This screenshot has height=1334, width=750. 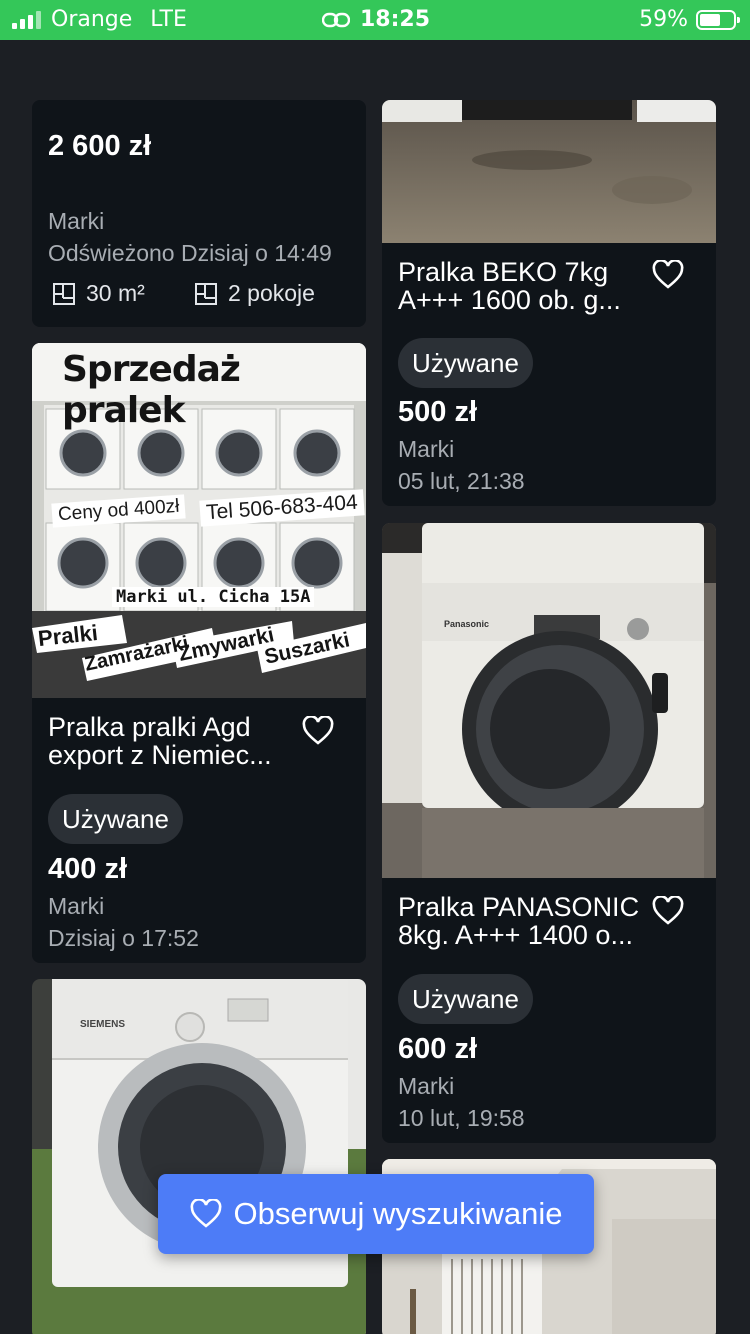 What do you see at coordinates (398, 1213) in the screenshot?
I see `follow-search-label: Obserwuj wyszukiwanie` at bounding box center [398, 1213].